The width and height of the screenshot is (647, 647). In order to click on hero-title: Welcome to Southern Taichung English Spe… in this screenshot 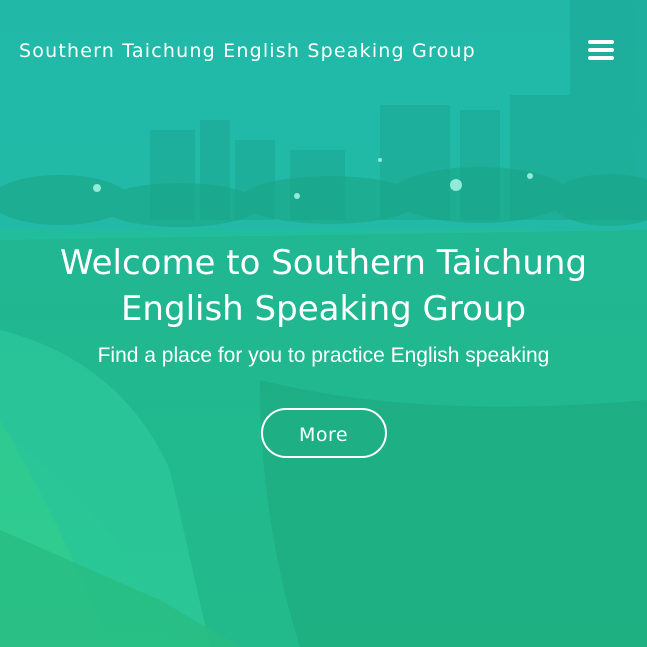, I will do `click(323, 286)`.